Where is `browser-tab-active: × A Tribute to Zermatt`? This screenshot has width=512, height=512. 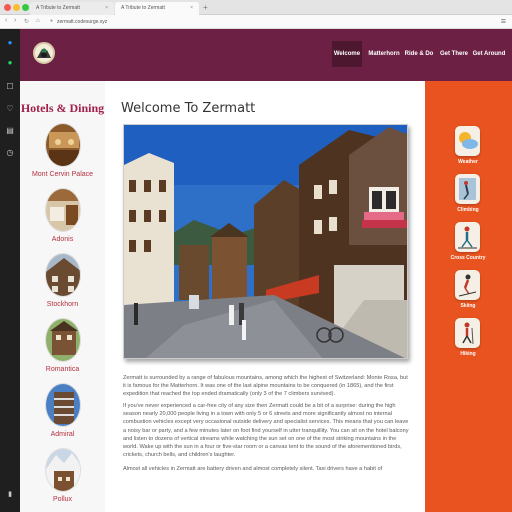 browser-tab-active: × A Tribute to Zermatt is located at coordinates (157, 8).